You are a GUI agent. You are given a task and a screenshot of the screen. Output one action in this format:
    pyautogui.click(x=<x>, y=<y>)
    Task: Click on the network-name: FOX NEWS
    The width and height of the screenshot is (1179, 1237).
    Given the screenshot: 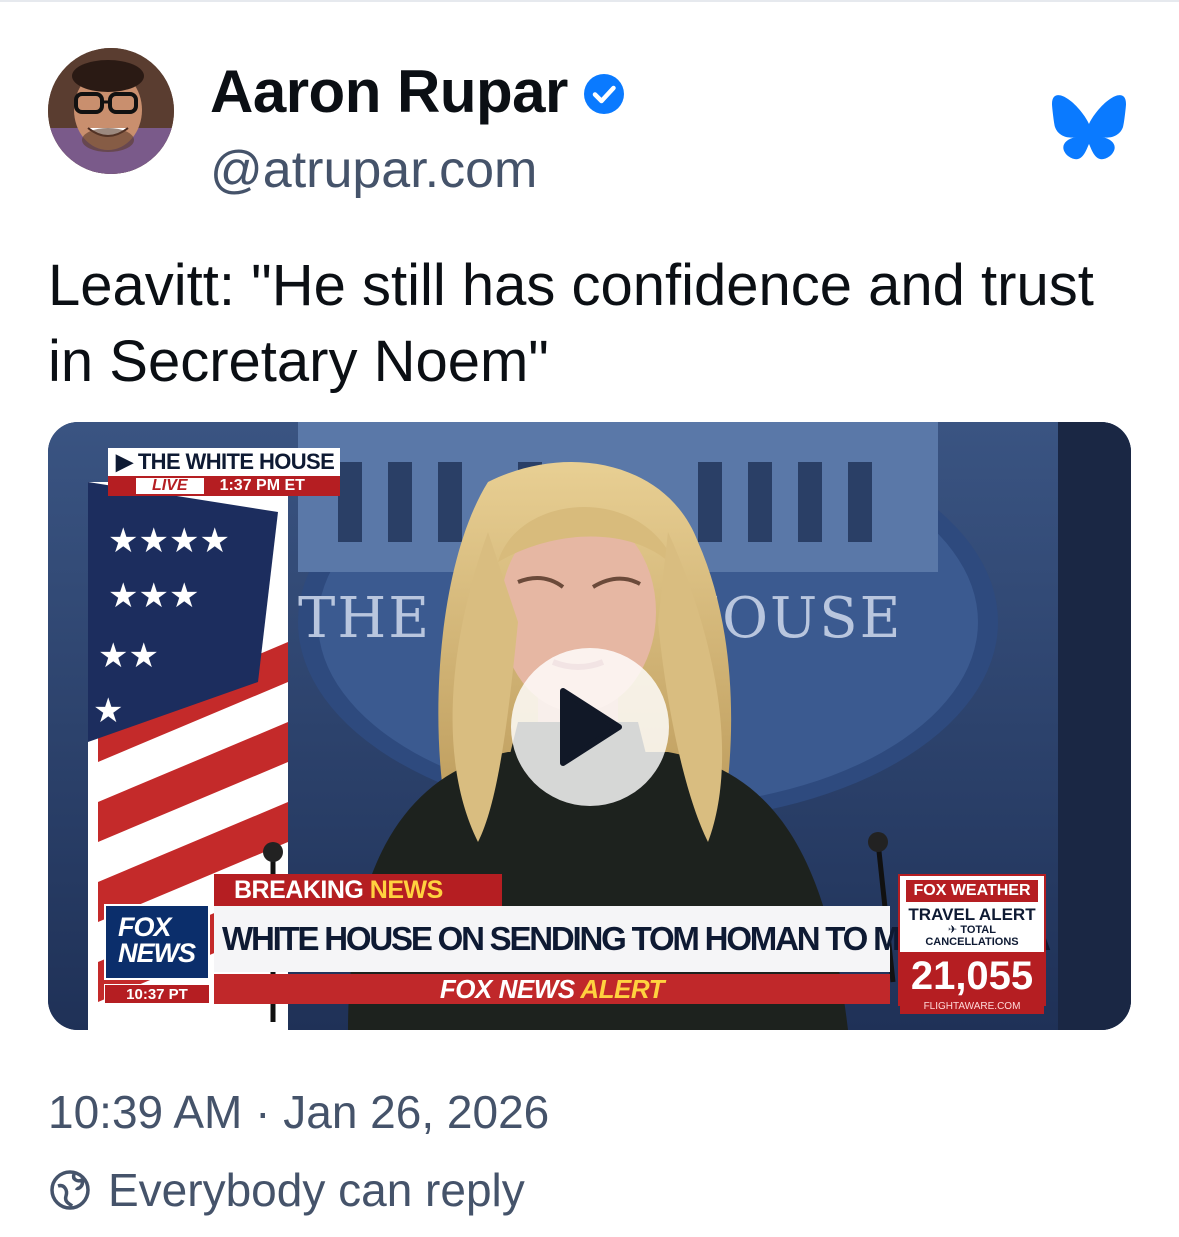 What is the action you would take?
    pyautogui.click(x=157, y=940)
    